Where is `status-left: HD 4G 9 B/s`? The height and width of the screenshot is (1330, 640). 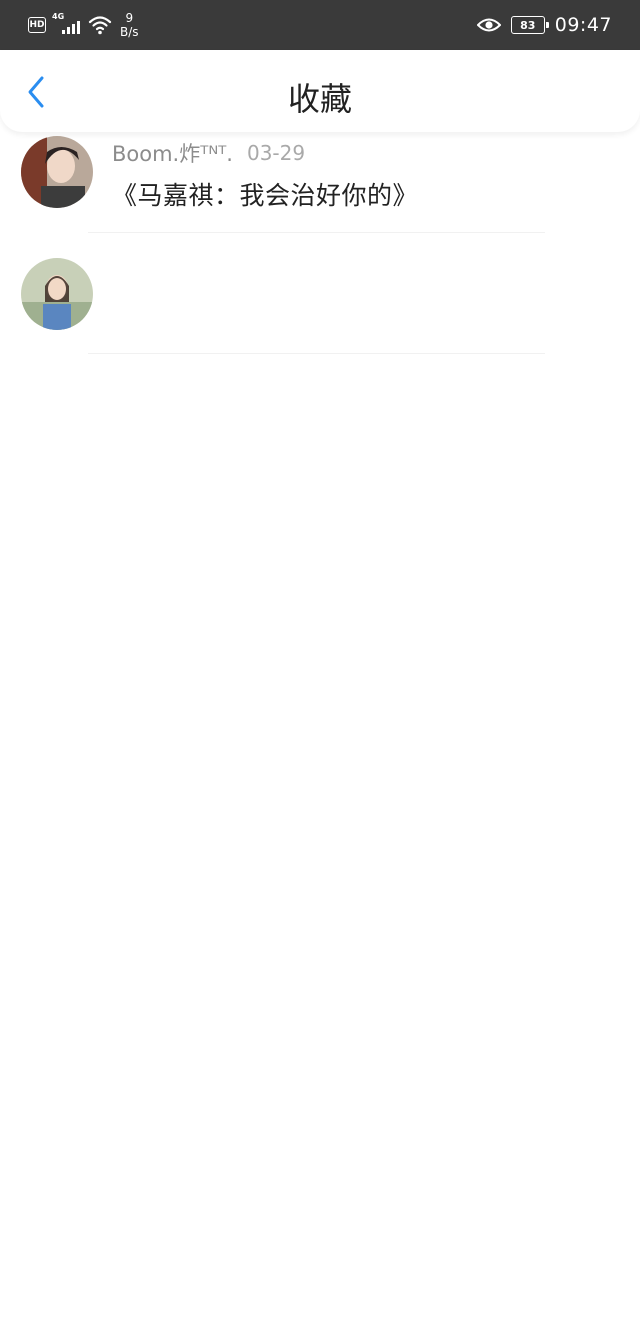 status-left: HD 4G 9 B/s is located at coordinates (83, 25).